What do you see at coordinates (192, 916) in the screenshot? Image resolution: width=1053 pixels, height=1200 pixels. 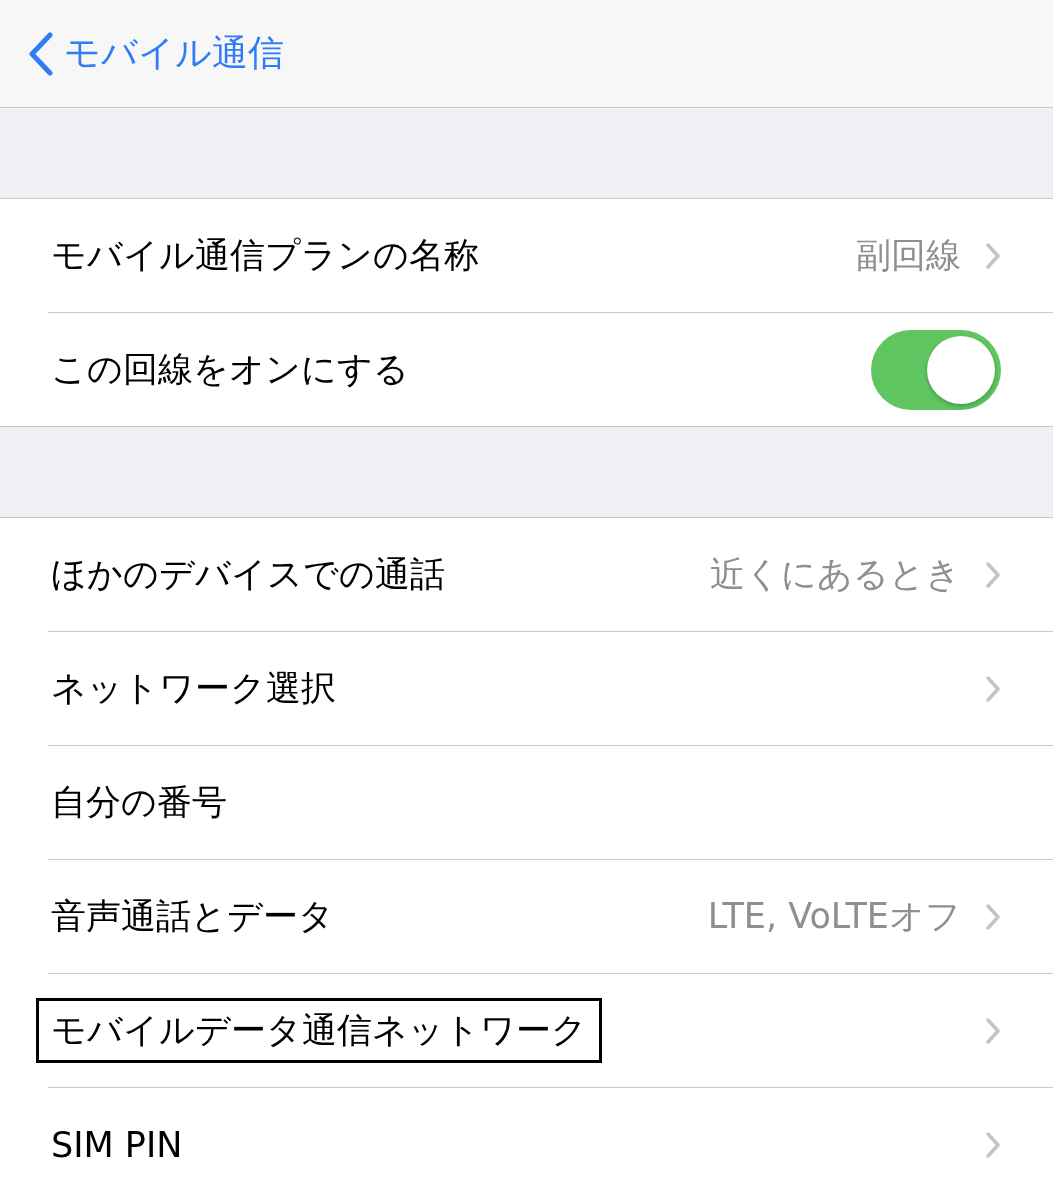 I see `row-label: 音声通話とデータ` at bounding box center [192, 916].